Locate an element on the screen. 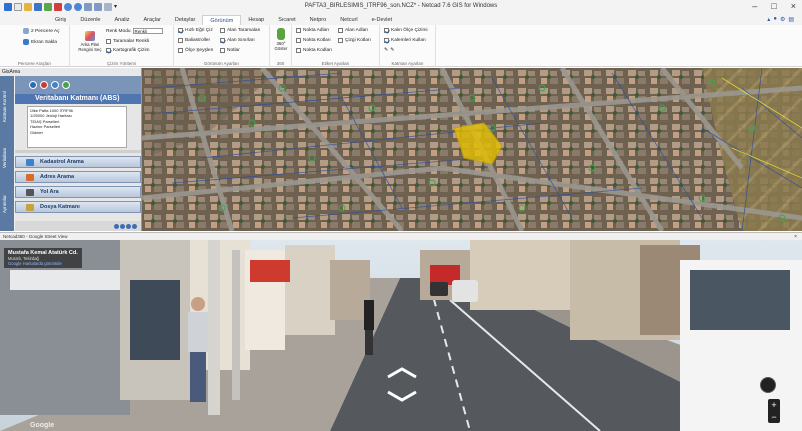 The height and width of the screenshot is (431, 802). tab-katman-kontrol: Katman Kontrol is located at coordinates (7, 106).